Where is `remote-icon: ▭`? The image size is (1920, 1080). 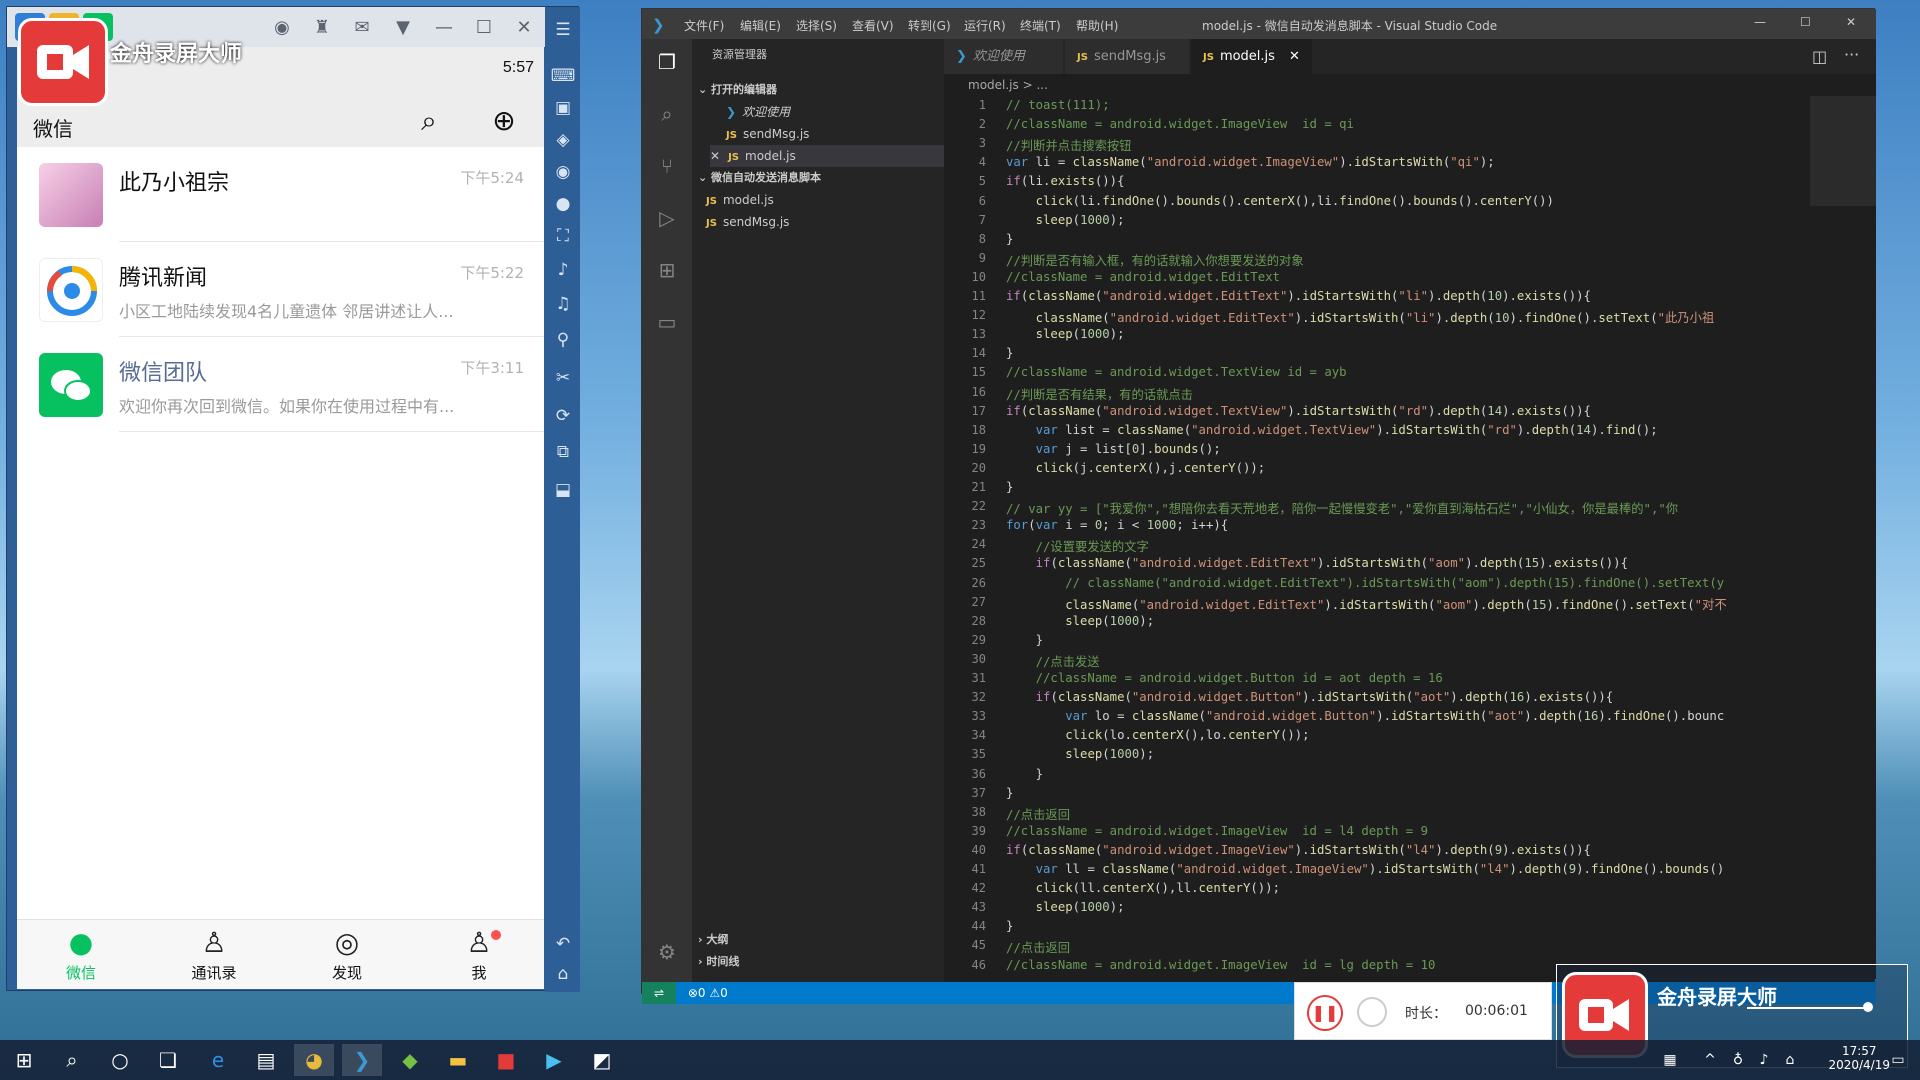
remote-icon: ▭ is located at coordinates (667, 322).